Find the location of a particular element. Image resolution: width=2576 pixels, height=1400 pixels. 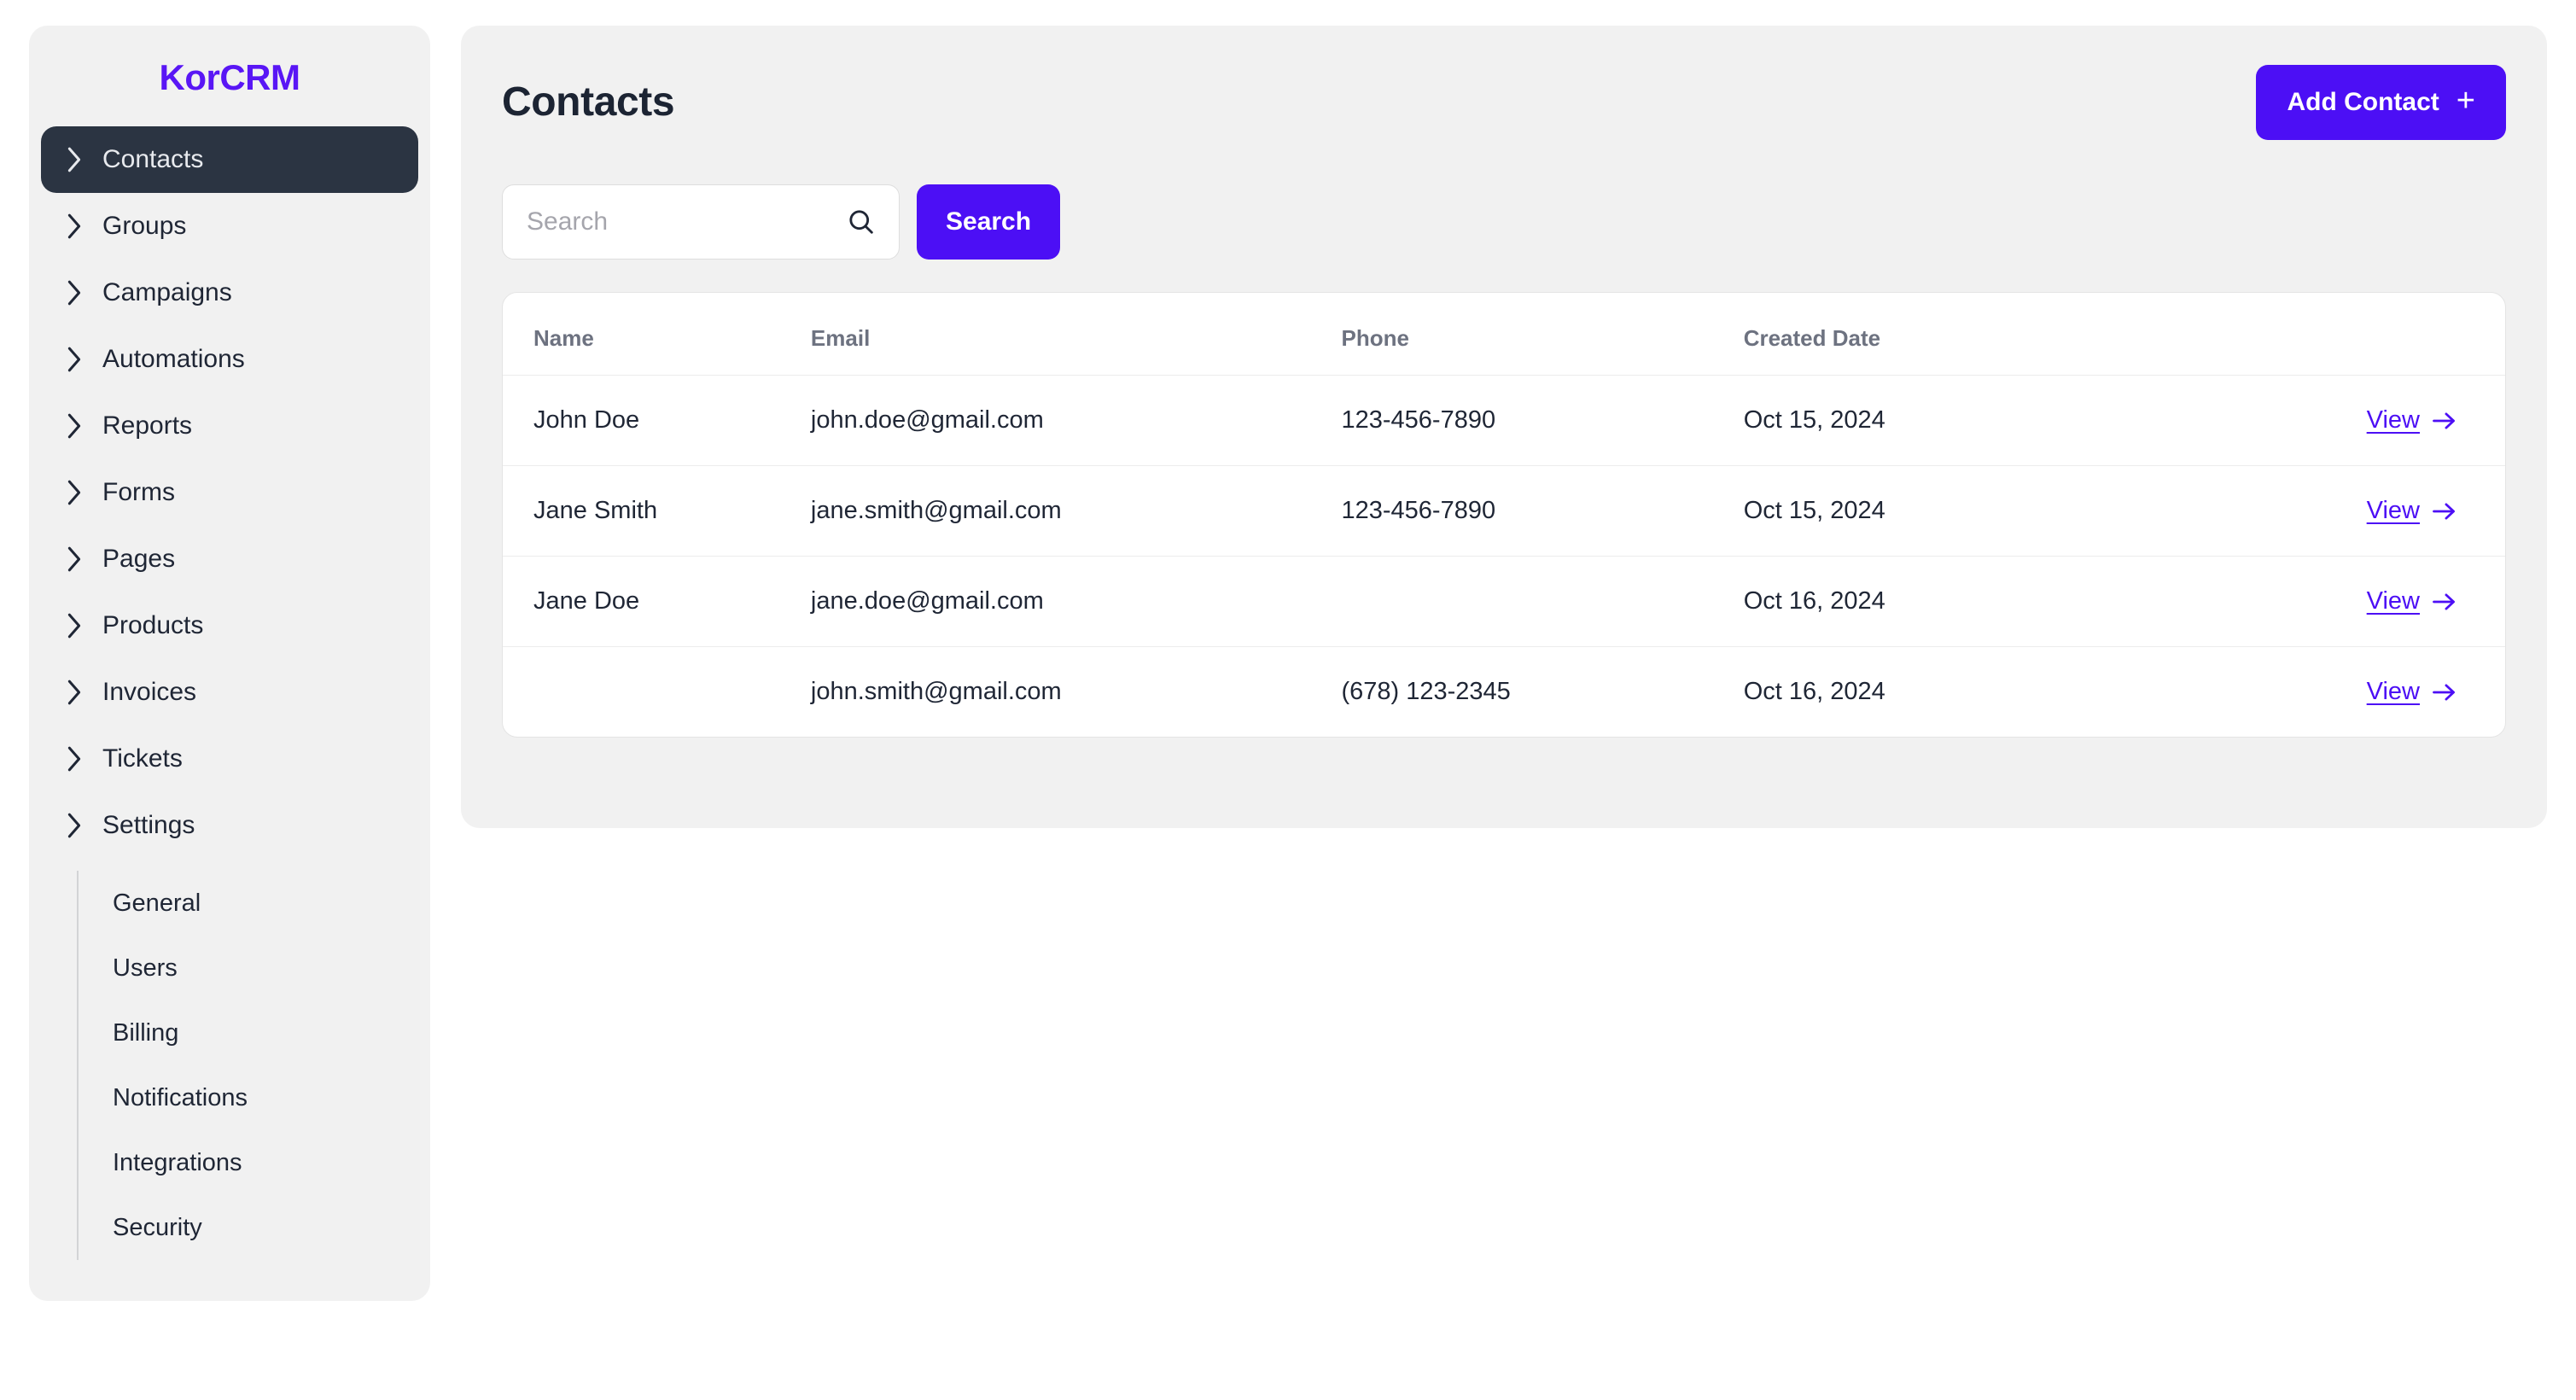

table-header-row: Name Email Phone Created Date is located at coordinates (1504, 334).